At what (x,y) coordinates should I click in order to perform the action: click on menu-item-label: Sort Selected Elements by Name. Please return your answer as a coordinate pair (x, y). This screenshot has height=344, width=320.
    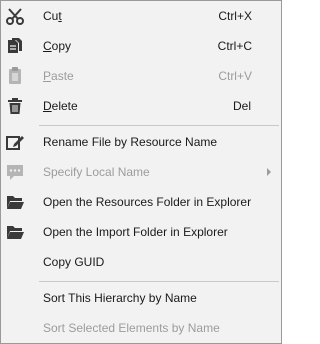
    Looking at the image, I should click on (131, 328).